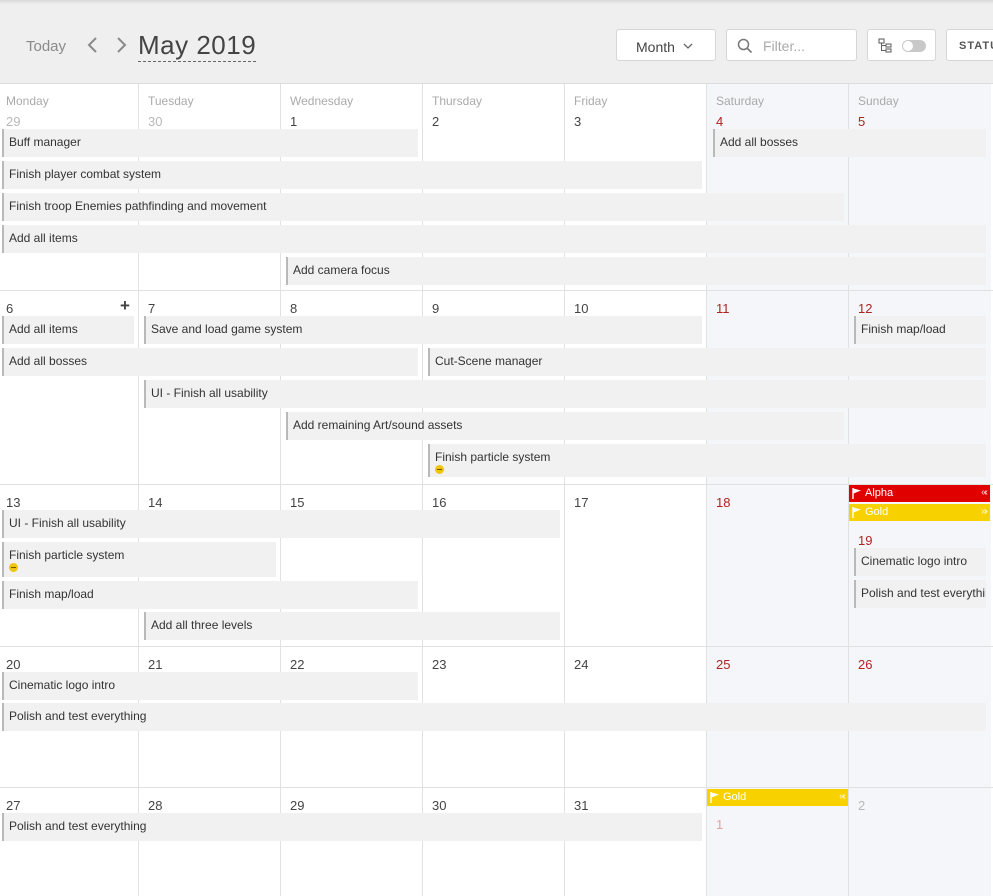  Describe the element at coordinates (297, 502) in the screenshot. I see `day-number: 15` at that location.